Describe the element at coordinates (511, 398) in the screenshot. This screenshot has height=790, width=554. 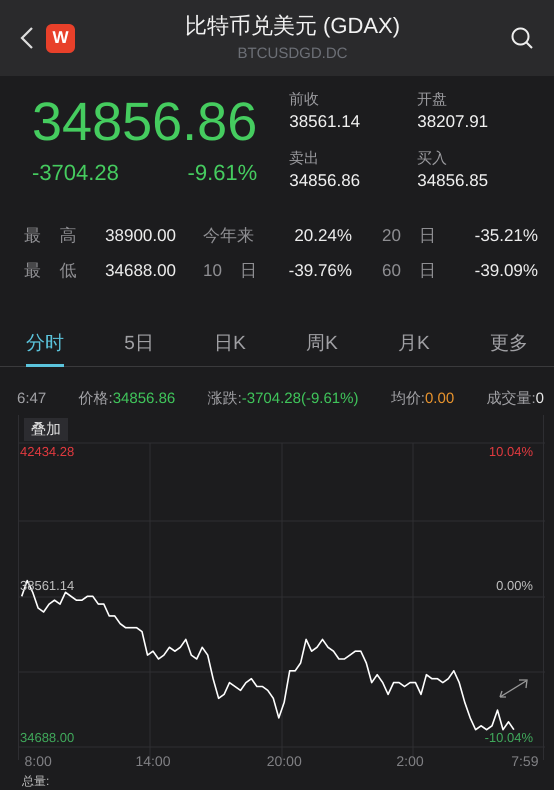
I see `info-label: 成交量:` at that location.